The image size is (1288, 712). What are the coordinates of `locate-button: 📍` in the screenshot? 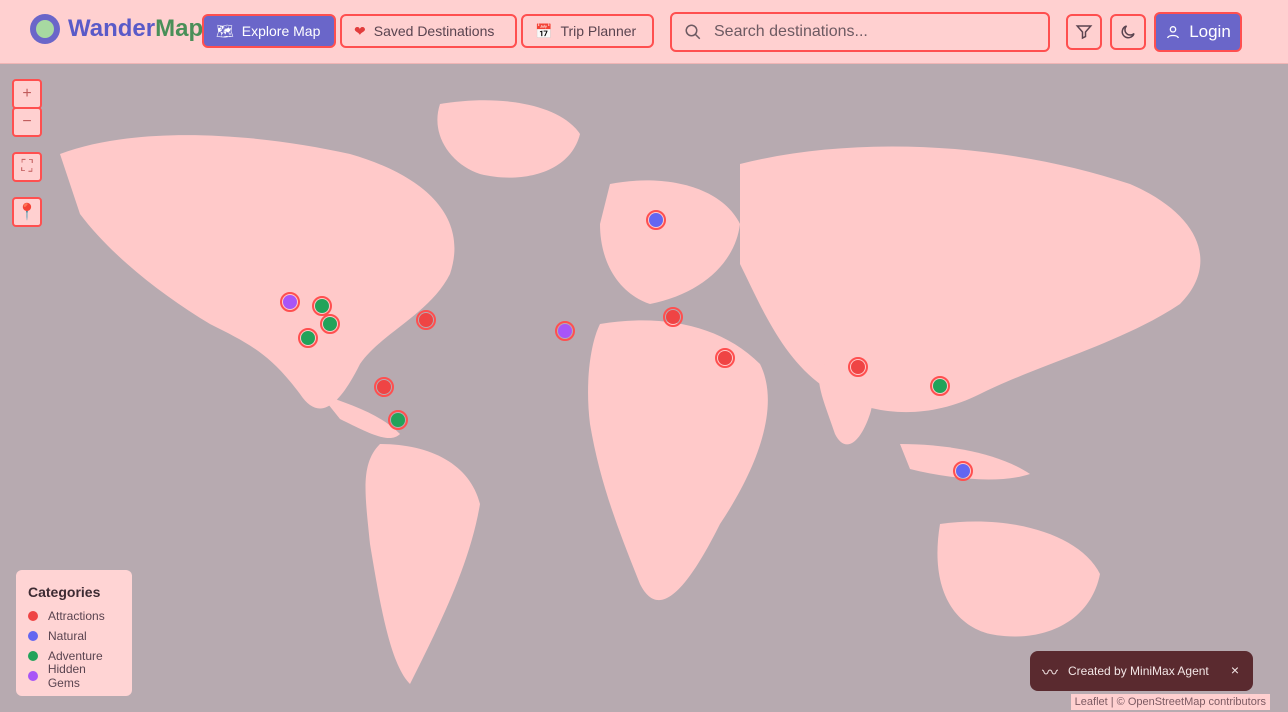 It's located at (27, 212).